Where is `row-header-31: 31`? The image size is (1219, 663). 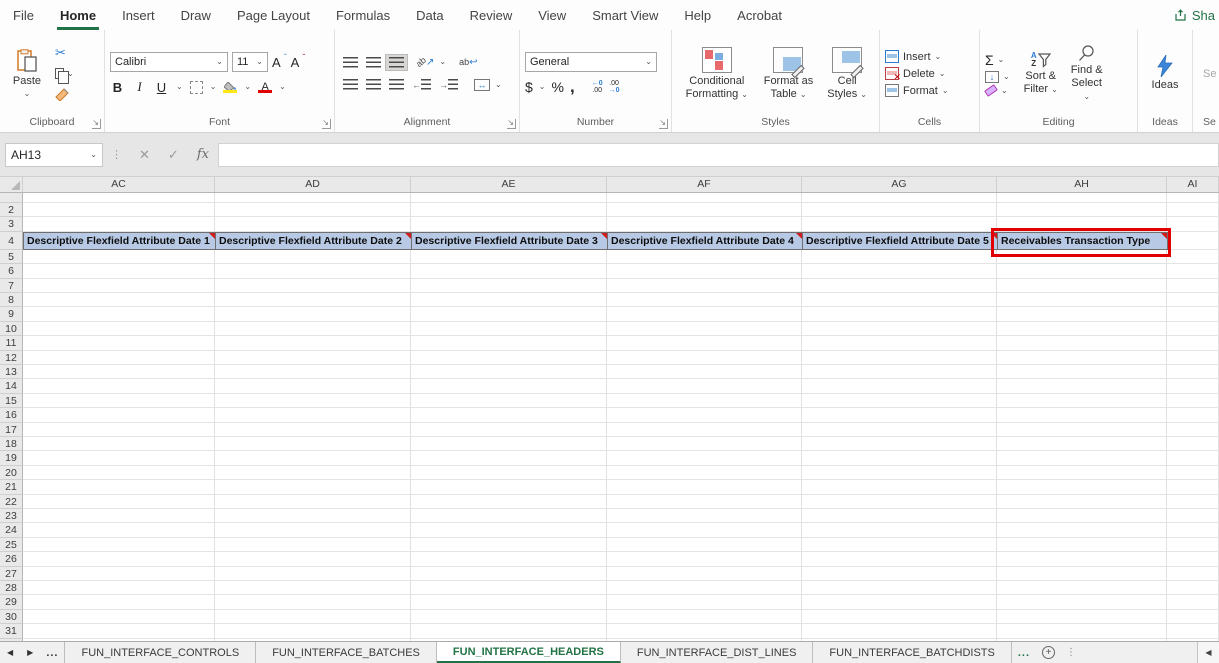 row-header-31: 31 is located at coordinates (11, 631).